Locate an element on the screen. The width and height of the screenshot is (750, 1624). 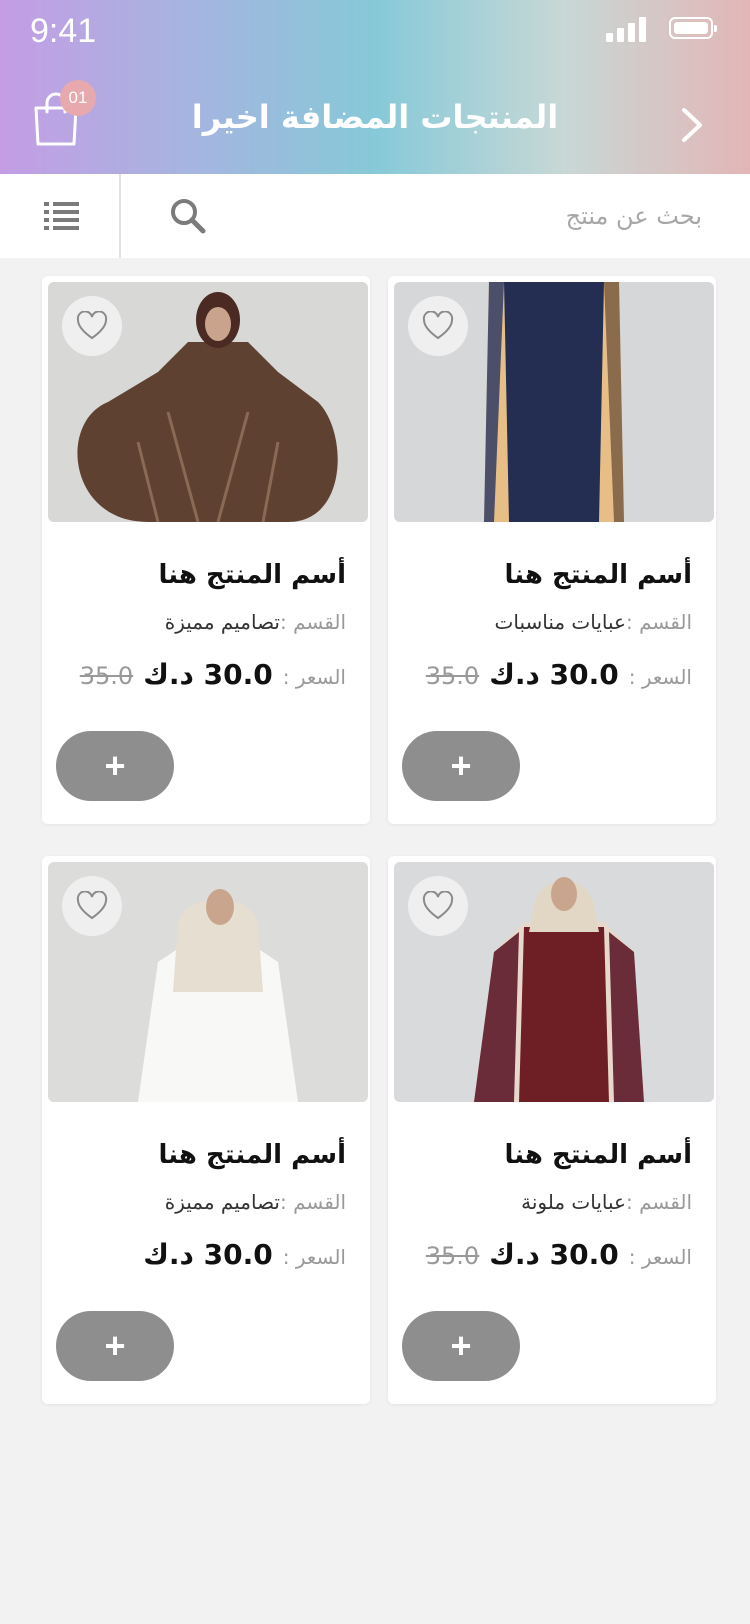
battery-icon is located at coordinates (693, 28).